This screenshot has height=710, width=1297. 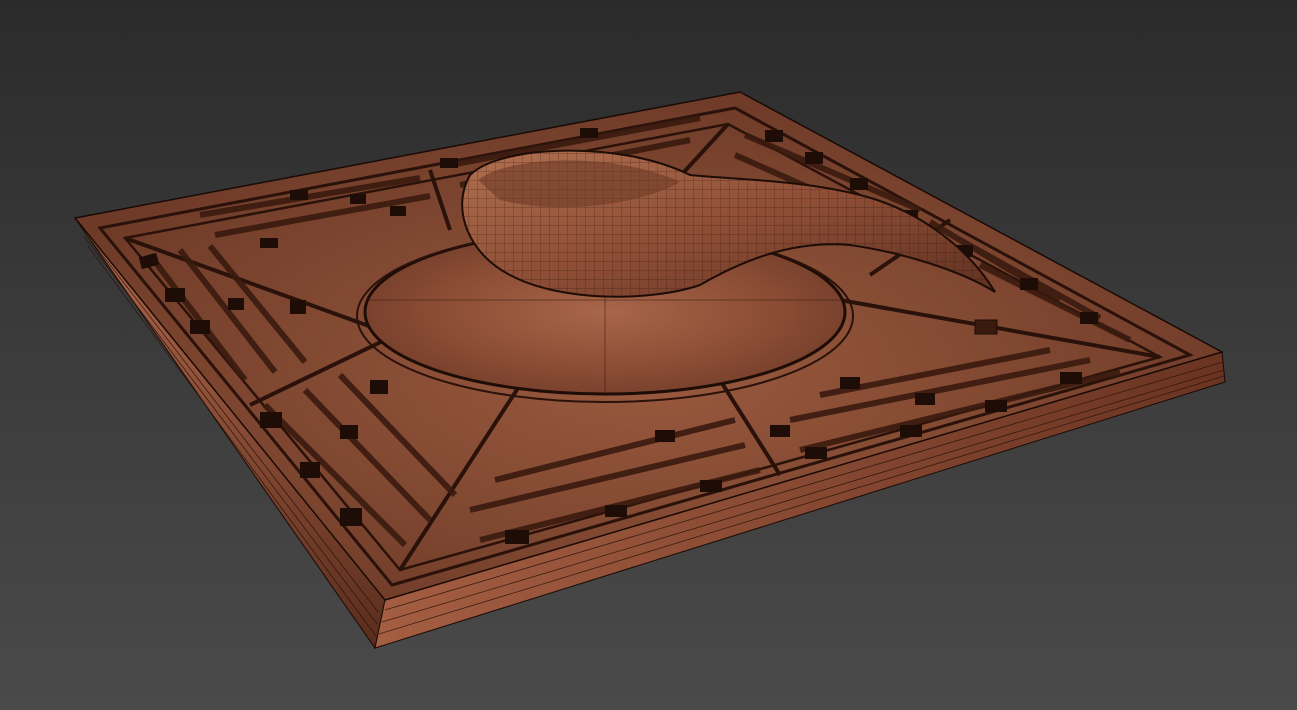 I want to click on center-marker, so click(x=986, y=327).